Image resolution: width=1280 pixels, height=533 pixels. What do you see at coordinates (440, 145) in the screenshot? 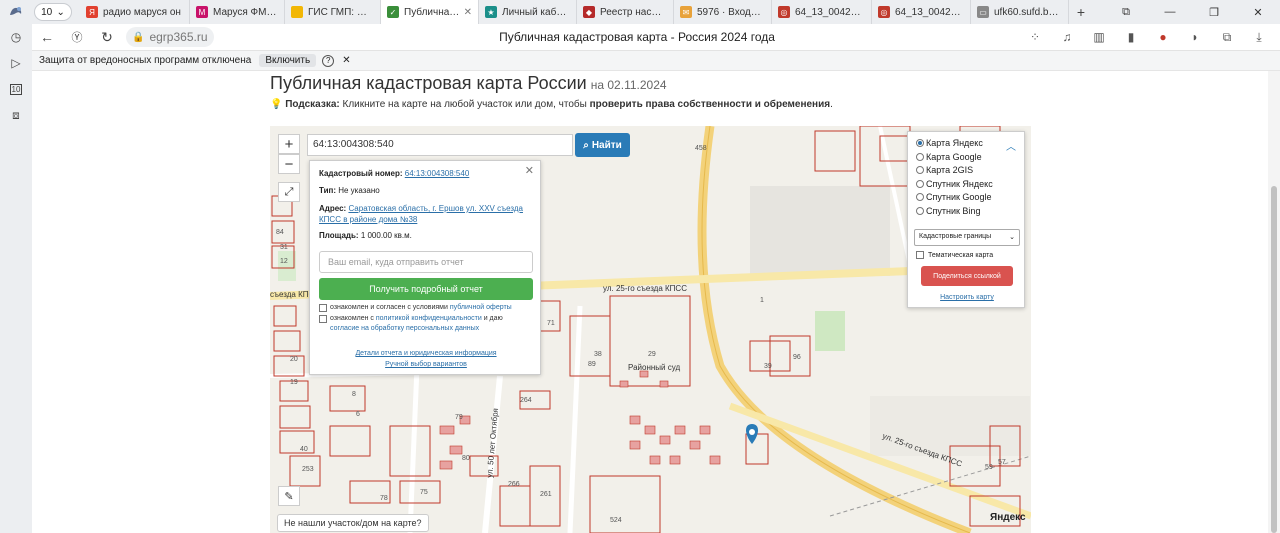
I see `cadastral-search-input: 64:13:004308:540` at bounding box center [440, 145].